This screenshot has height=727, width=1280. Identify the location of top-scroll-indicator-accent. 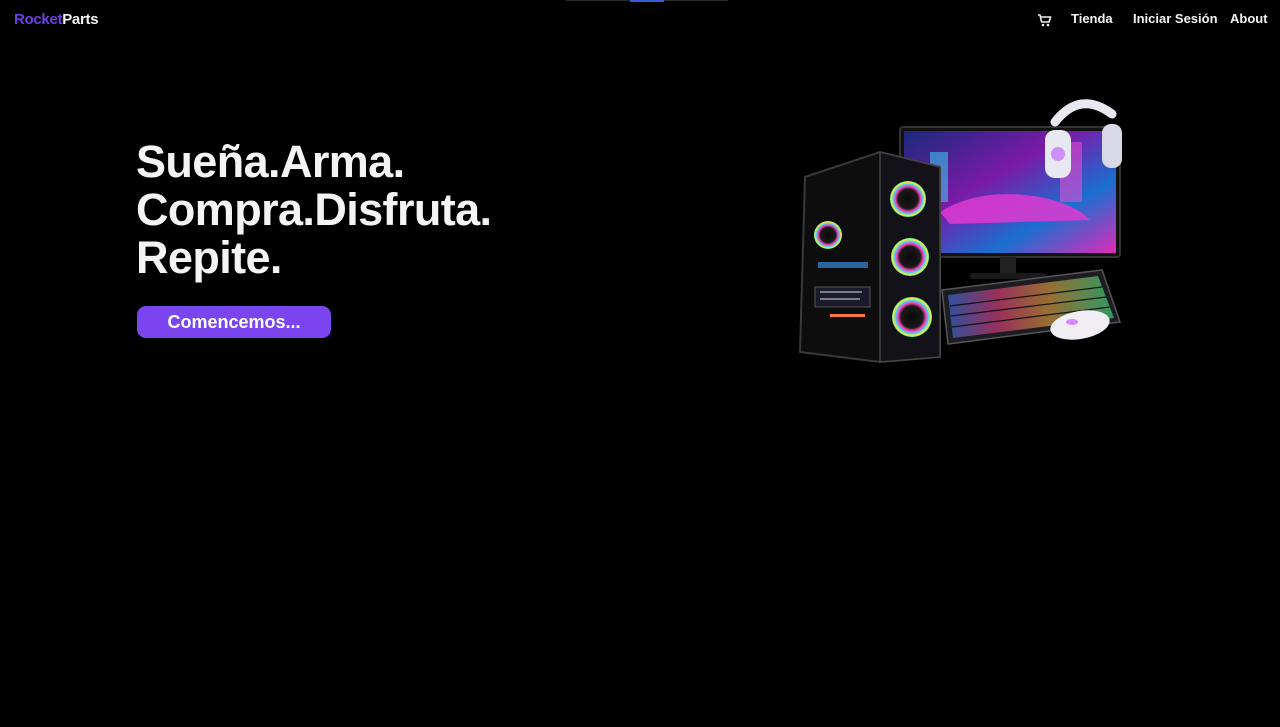
(647, 1).